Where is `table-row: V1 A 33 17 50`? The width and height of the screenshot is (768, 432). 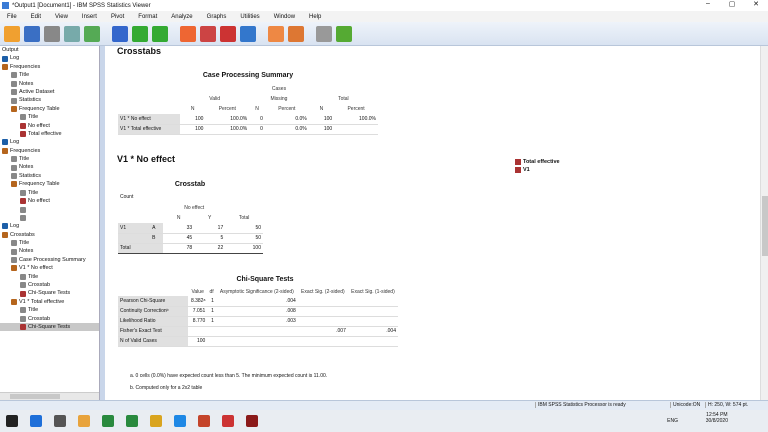 table-row: V1 A 33 17 50 is located at coordinates (190, 228).